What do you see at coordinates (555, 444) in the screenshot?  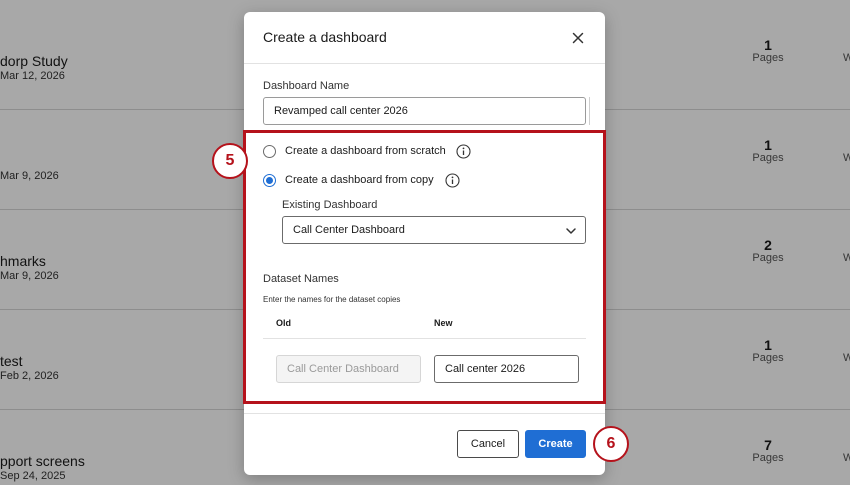 I see `create-button: Create` at bounding box center [555, 444].